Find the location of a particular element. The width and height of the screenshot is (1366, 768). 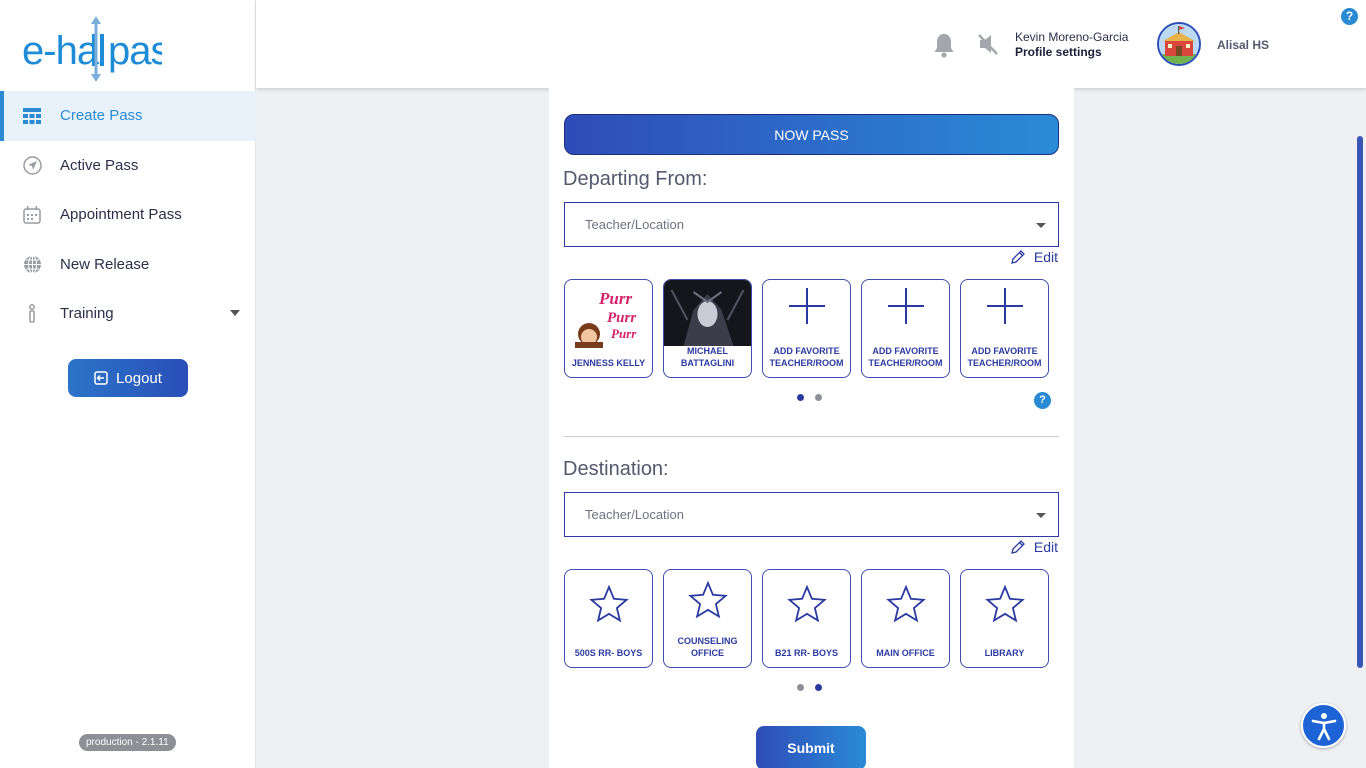

sidebar-item-active-pass: Active Pass is located at coordinates (128, 166).